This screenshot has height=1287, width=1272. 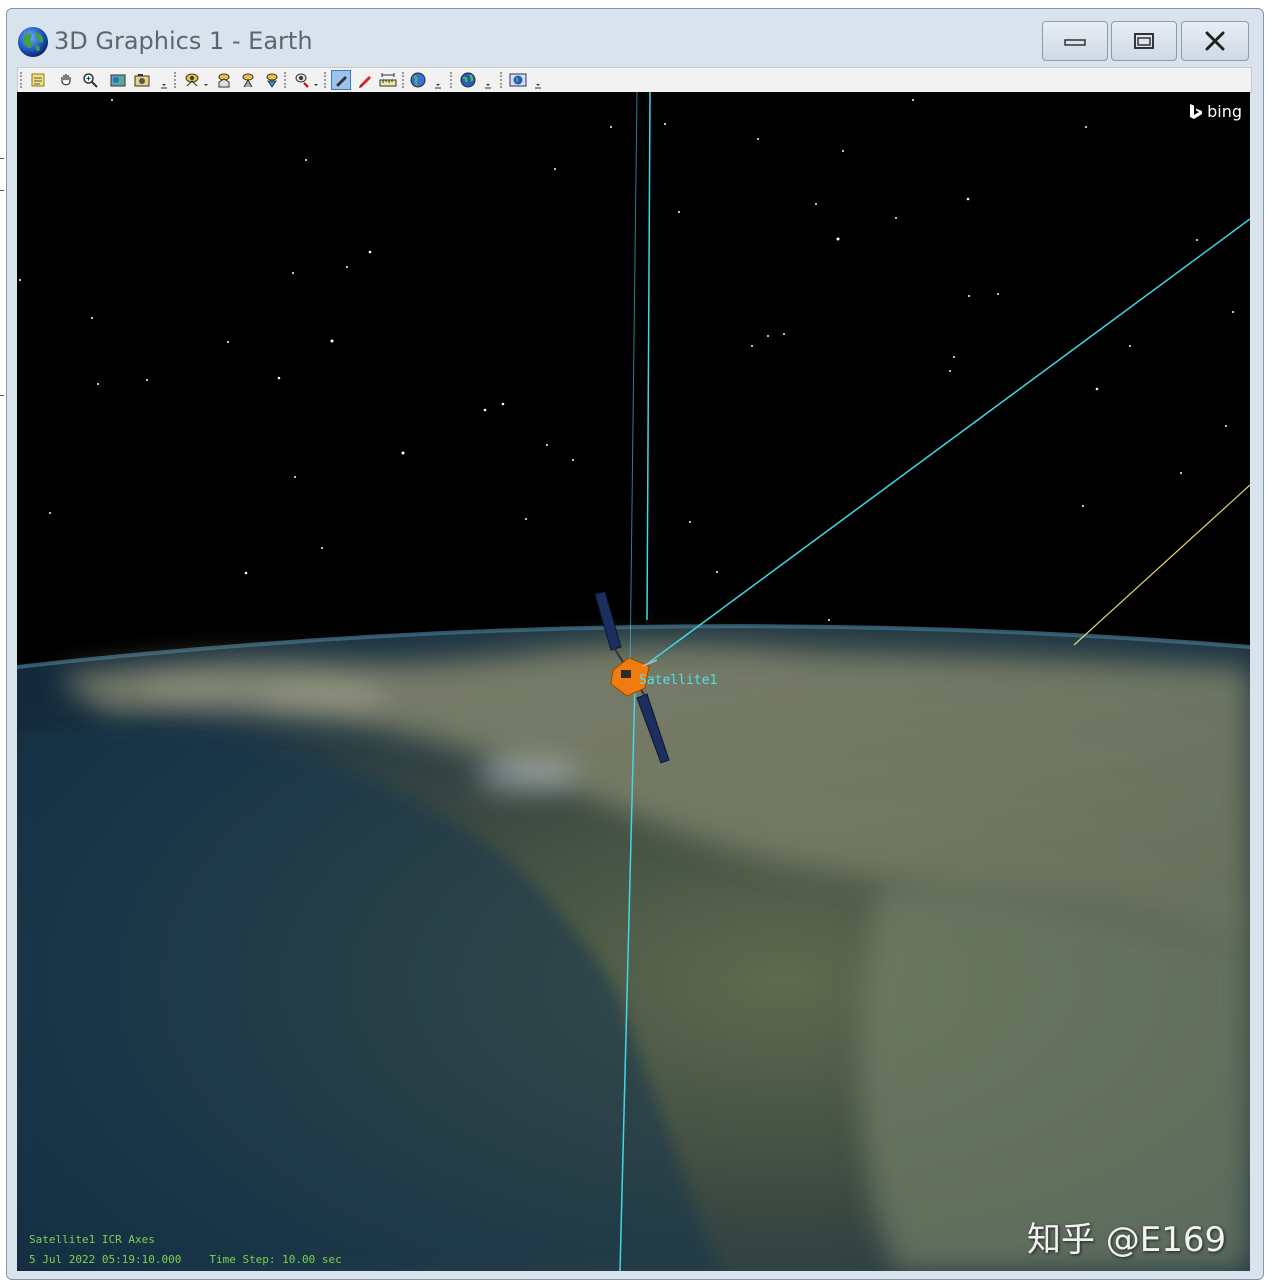 I want to click on window-title: 3D Graphics 1 - Earth, so click(x=183, y=41).